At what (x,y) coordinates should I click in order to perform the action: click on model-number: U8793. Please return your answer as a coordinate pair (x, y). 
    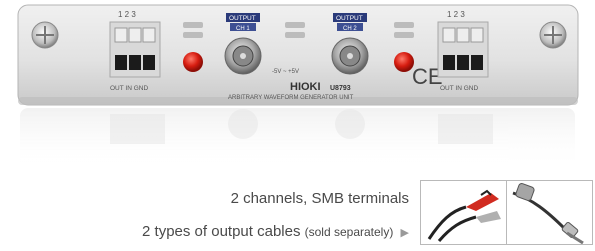
    Looking at the image, I should click on (340, 88).